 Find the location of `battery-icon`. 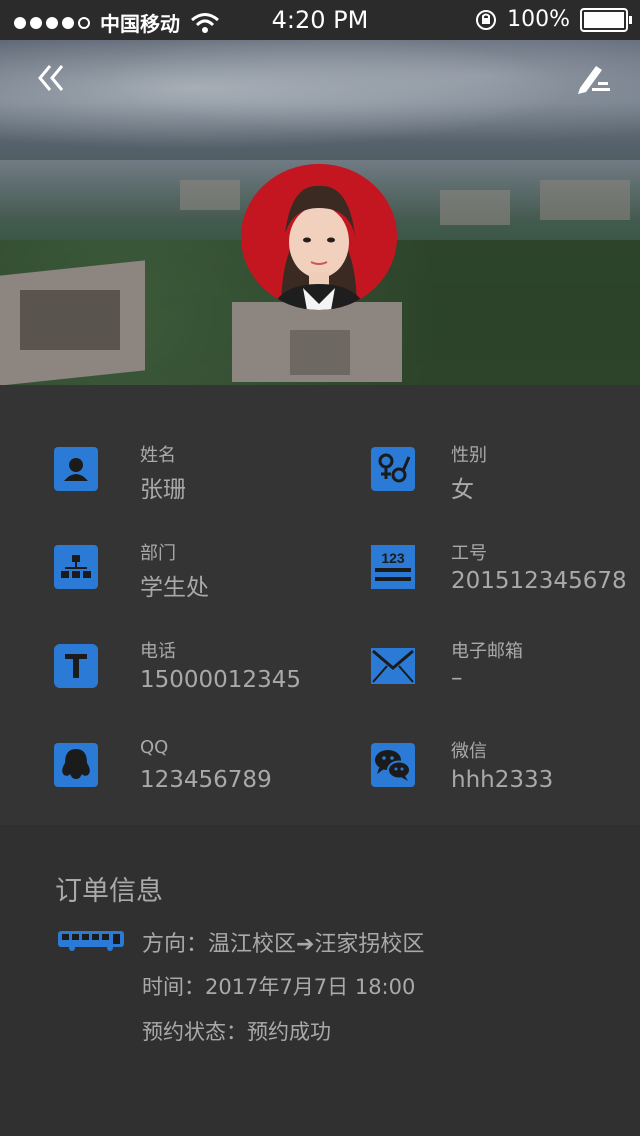

battery-icon is located at coordinates (606, 19).